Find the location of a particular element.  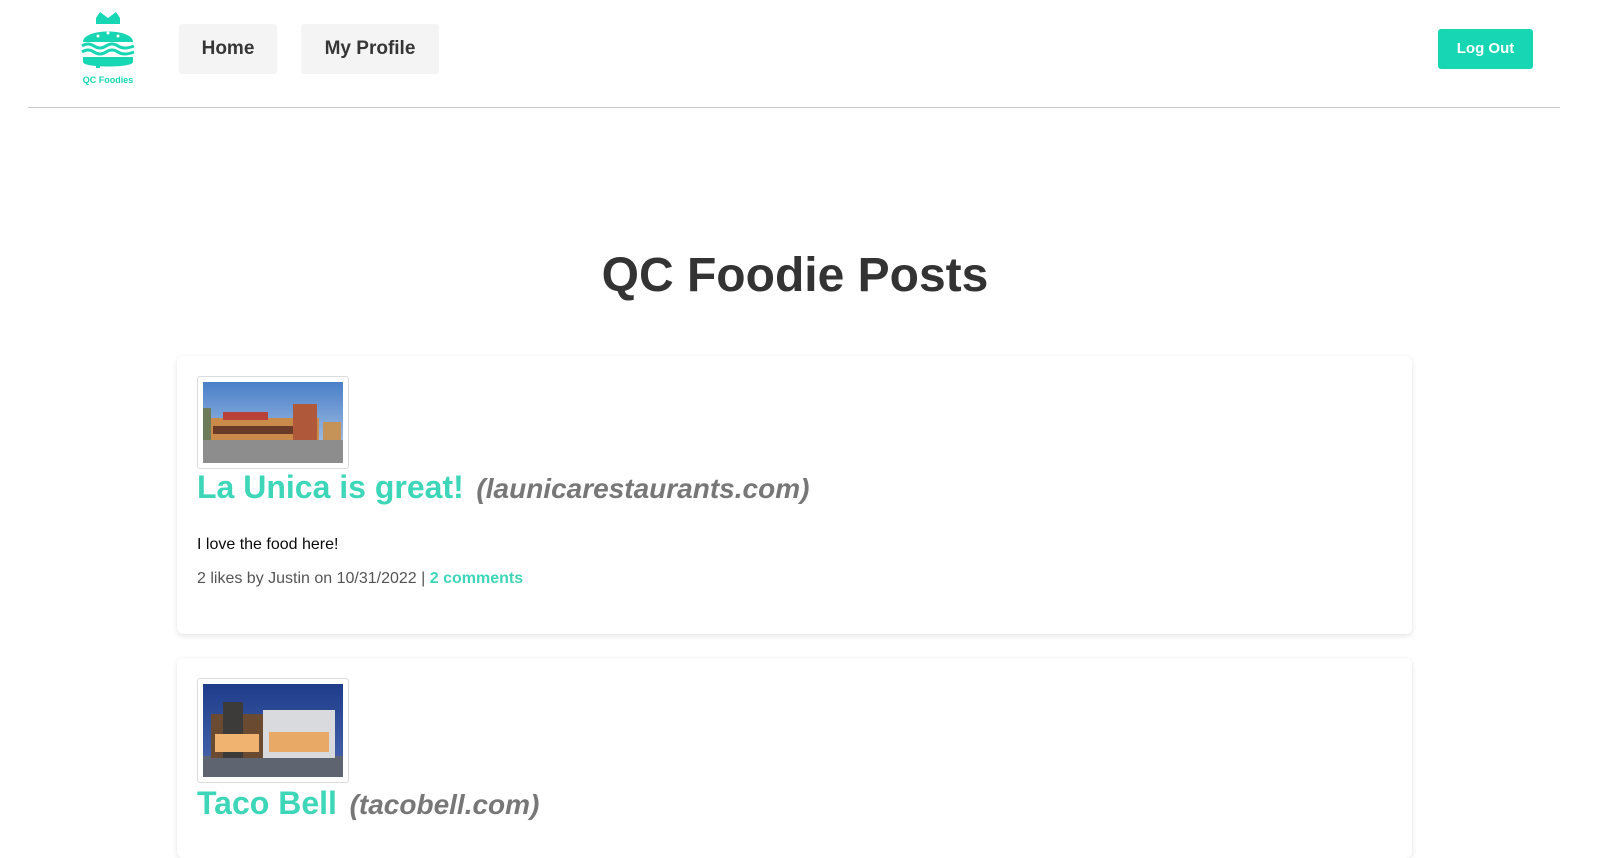

post-title-link: Taco Bell is located at coordinates (267, 803).